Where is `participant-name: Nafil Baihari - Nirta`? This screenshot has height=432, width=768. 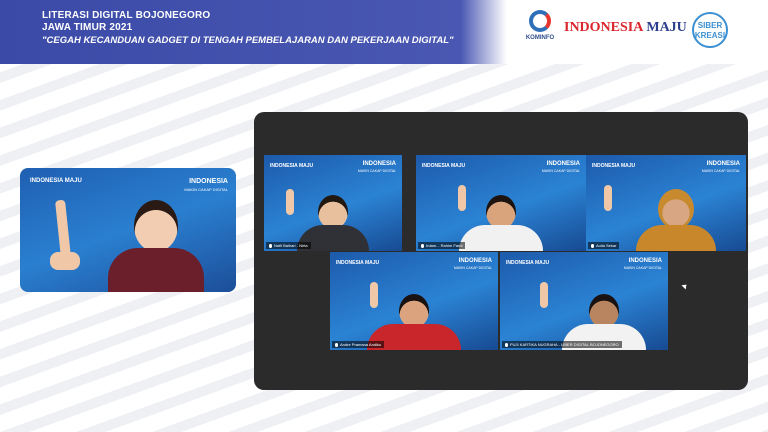 participant-name: Nafil Baihari - Nirta is located at coordinates (291, 245).